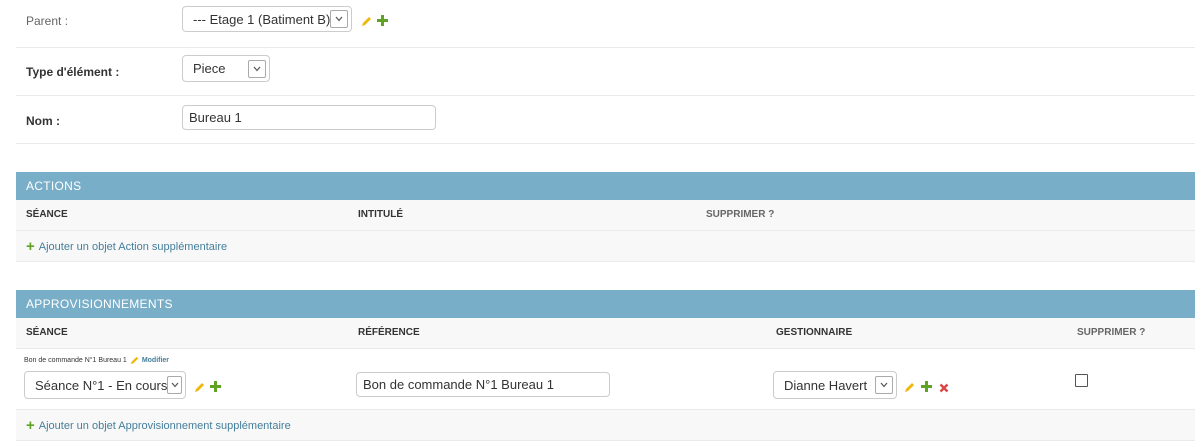  I want to click on approvisionnements-header: APPROVISIONNEMENTS, so click(605, 304).